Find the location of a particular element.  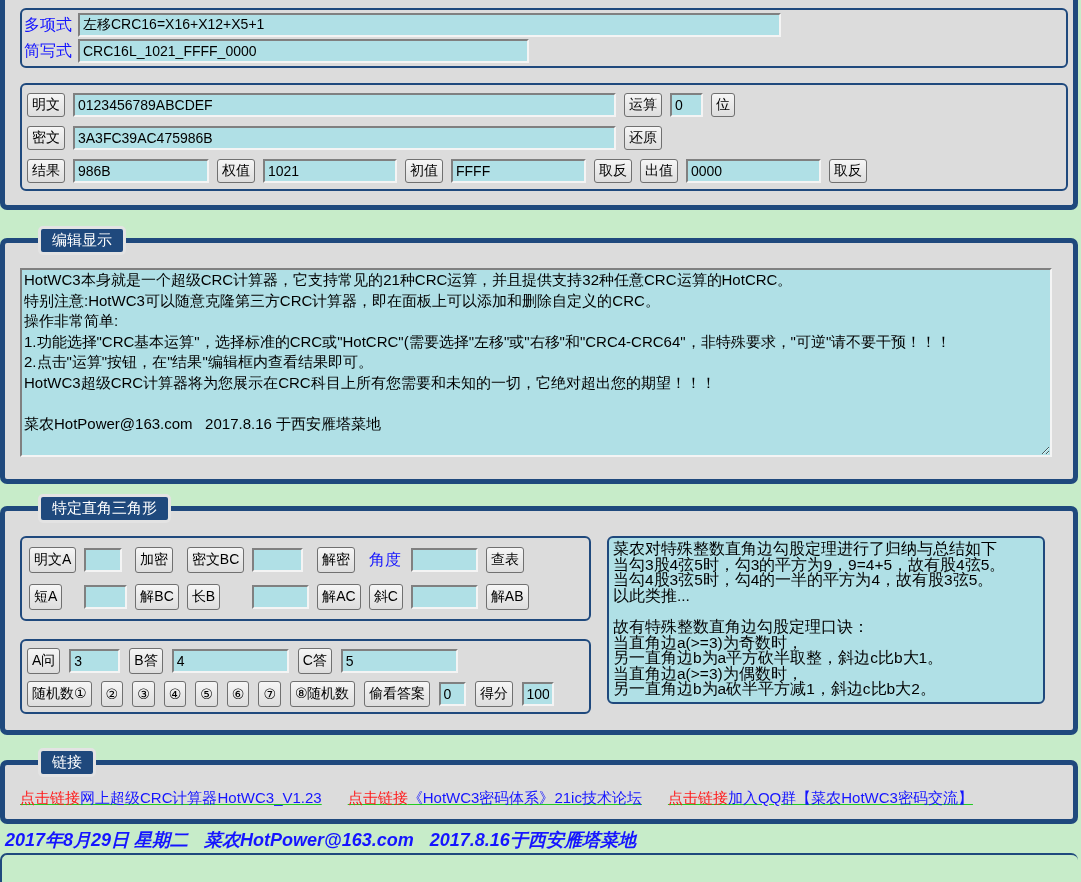

input-field: 3A3FC39AC475986B is located at coordinates (344, 138).